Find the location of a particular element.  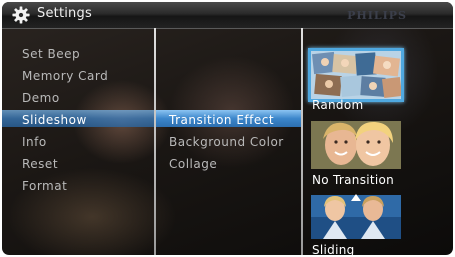

menu-item-reset: Reset is located at coordinates (65, 165).